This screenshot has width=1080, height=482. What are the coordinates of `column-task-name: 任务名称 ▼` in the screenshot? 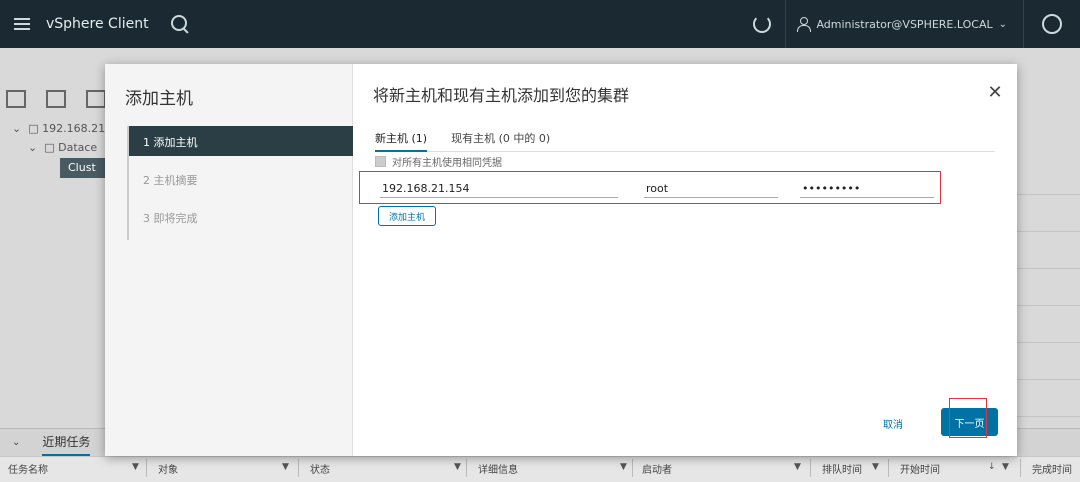 It's located at (73, 468).